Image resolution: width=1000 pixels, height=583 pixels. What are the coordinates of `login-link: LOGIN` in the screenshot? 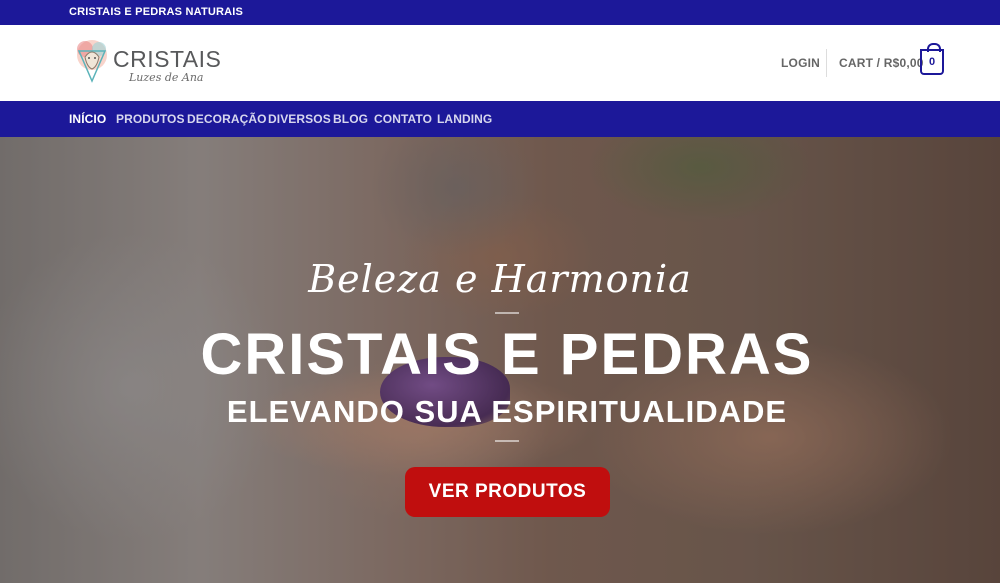 It's located at (800, 63).